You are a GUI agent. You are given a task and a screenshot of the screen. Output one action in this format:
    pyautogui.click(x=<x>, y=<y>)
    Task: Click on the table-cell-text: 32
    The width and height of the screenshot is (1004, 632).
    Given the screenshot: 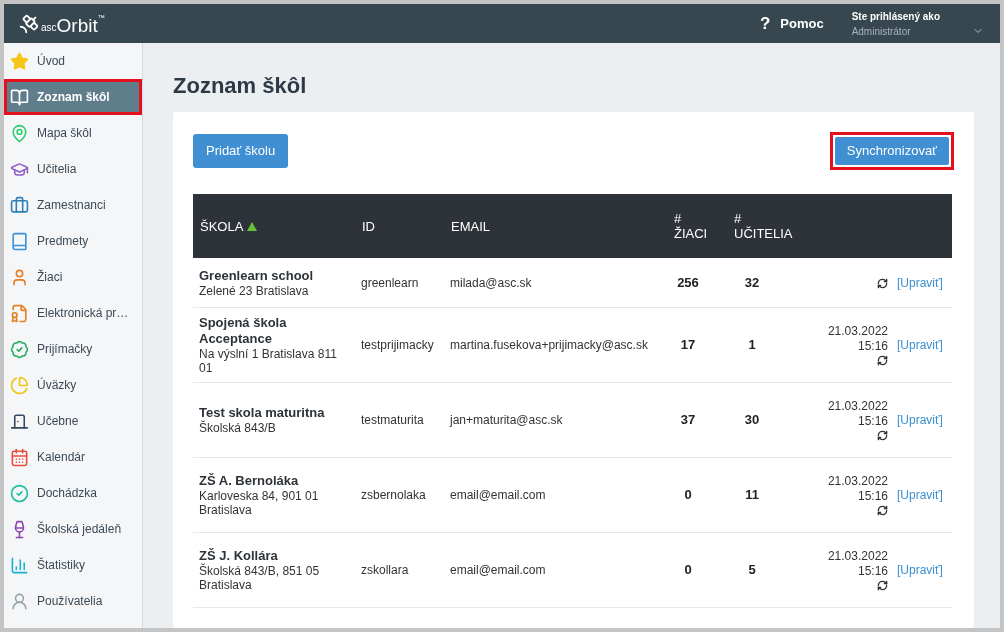 What is the action you would take?
    pyautogui.click(x=752, y=282)
    